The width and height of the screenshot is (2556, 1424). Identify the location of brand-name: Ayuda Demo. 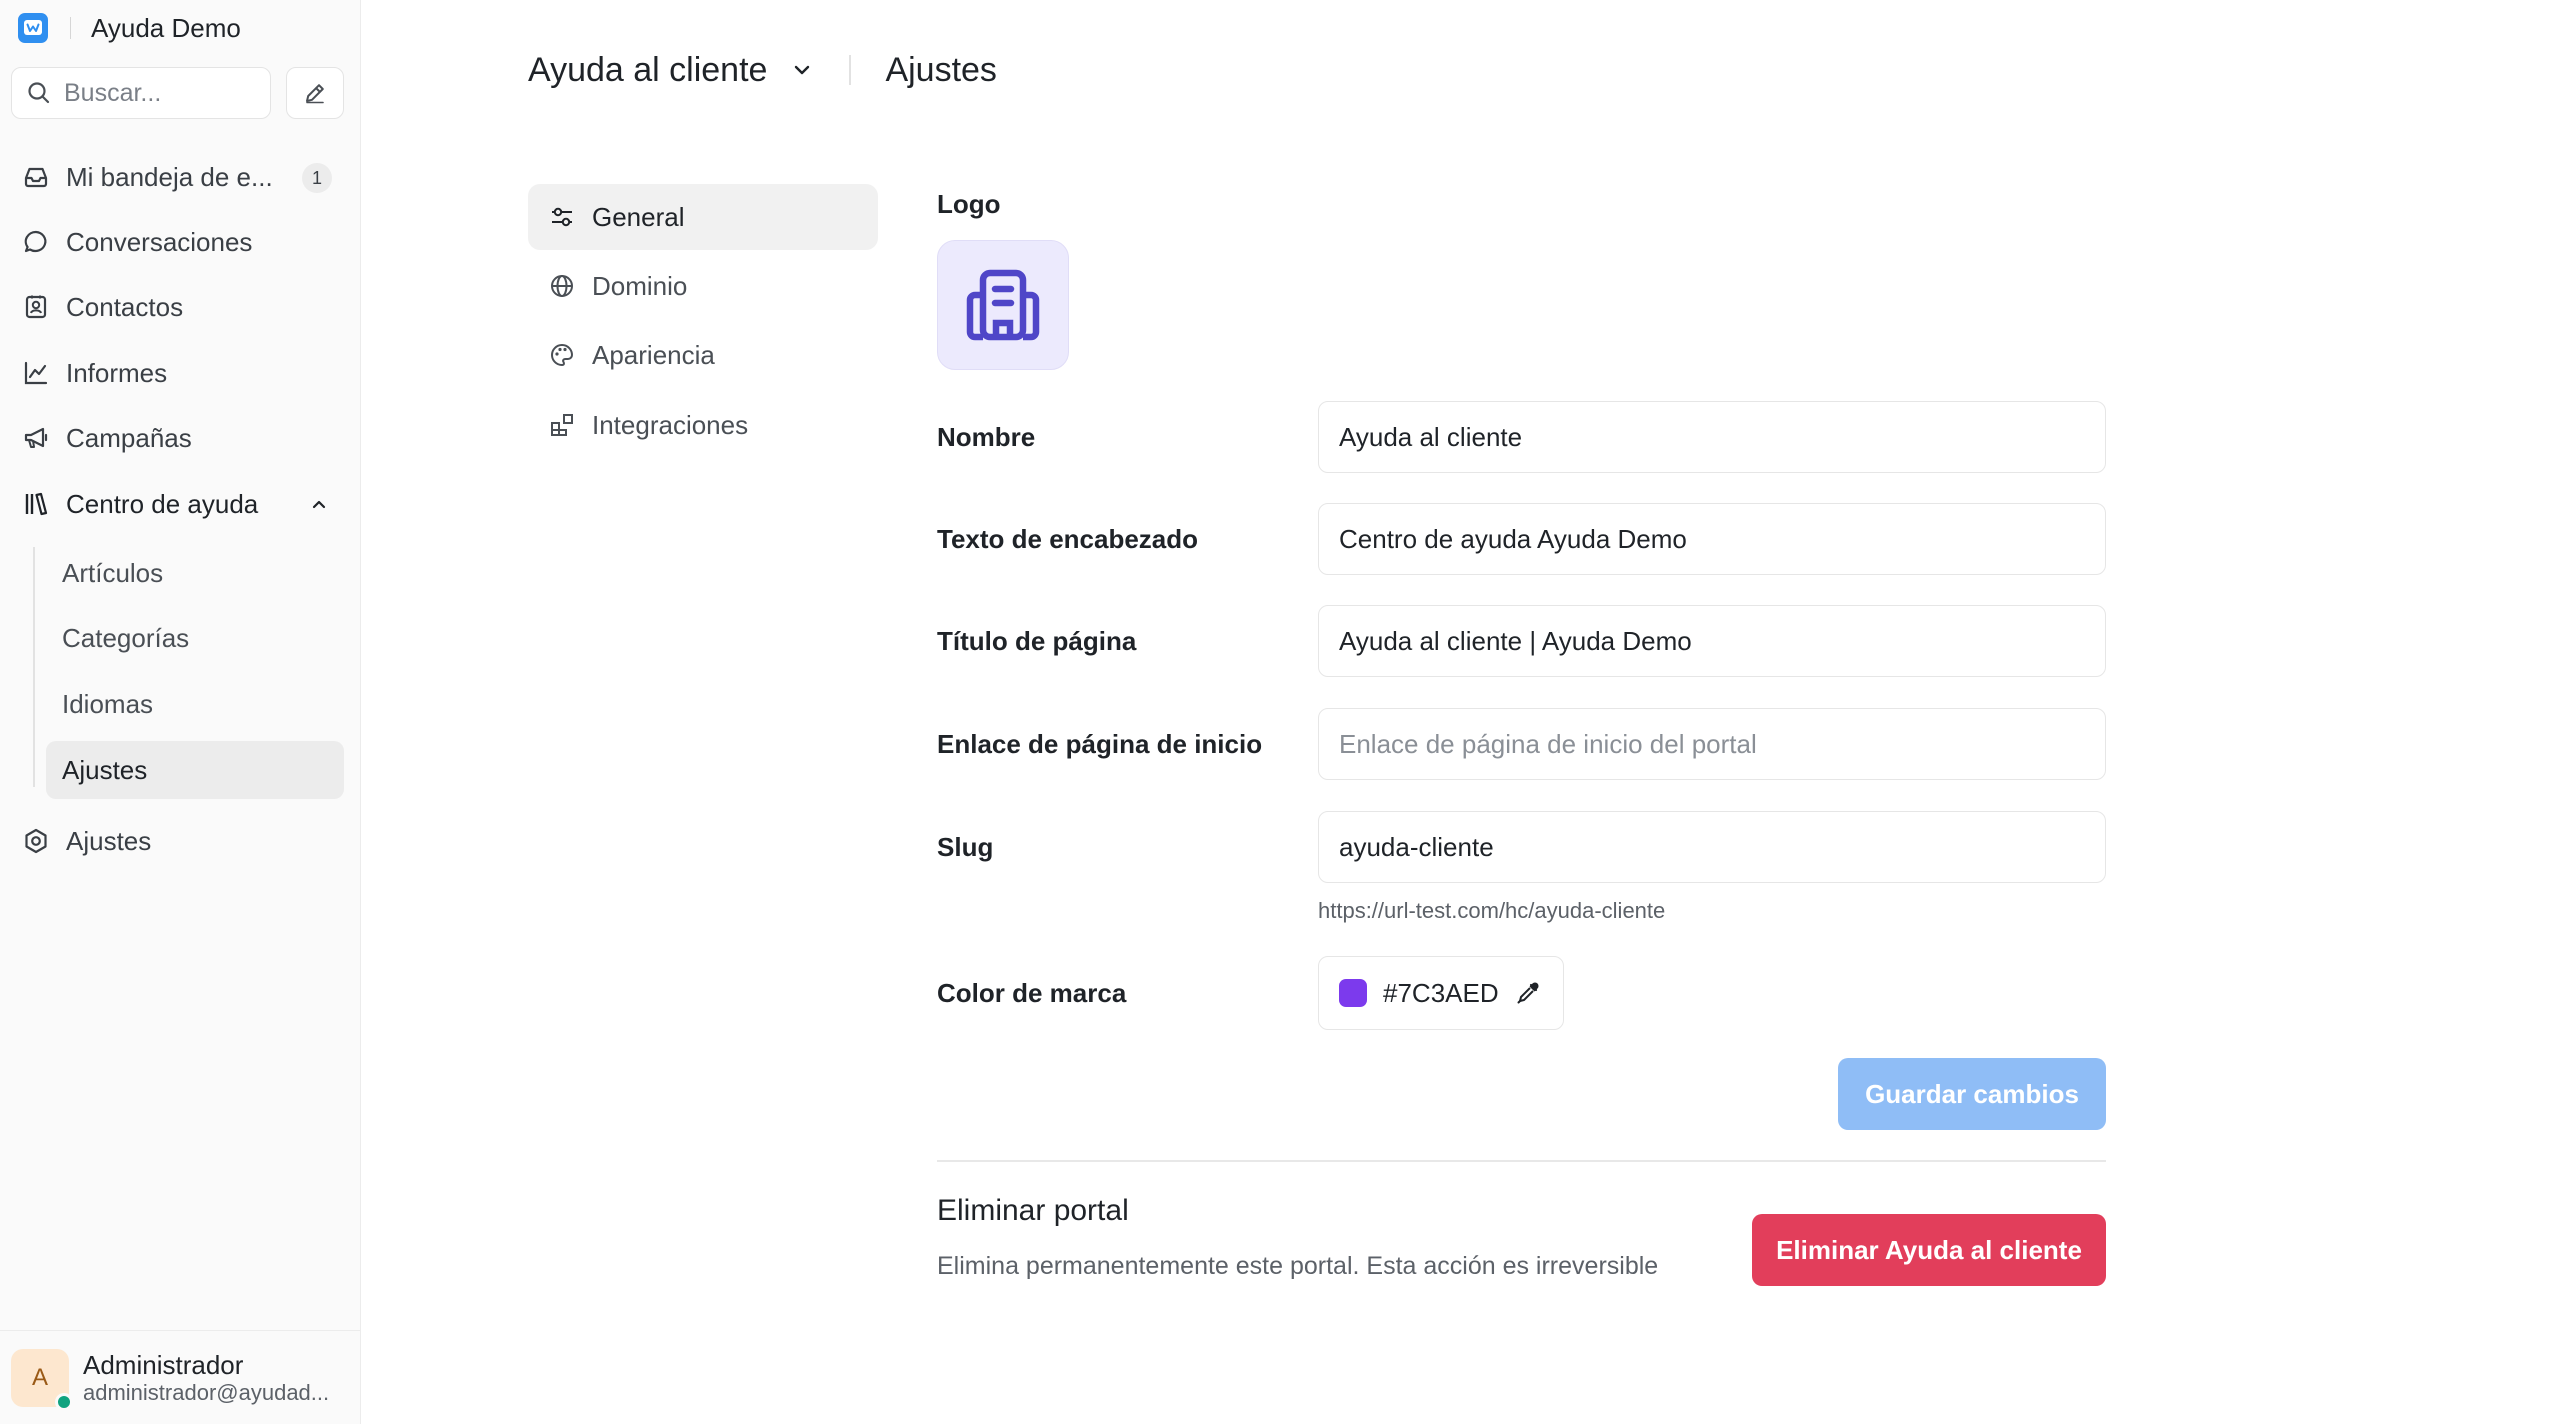
(166, 27).